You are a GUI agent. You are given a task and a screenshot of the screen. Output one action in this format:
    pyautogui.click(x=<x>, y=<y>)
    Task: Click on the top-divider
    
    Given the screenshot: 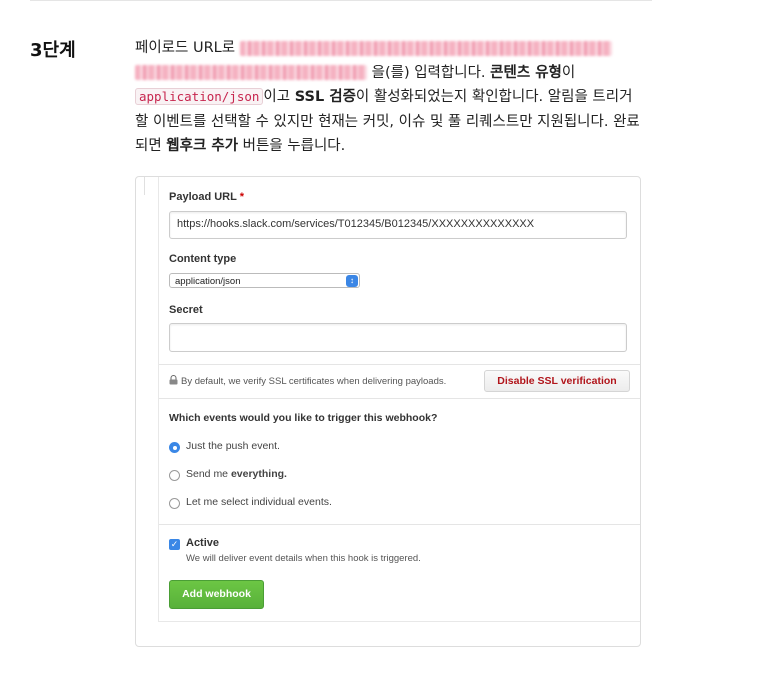 What is the action you would take?
    pyautogui.click(x=341, y=0)
    